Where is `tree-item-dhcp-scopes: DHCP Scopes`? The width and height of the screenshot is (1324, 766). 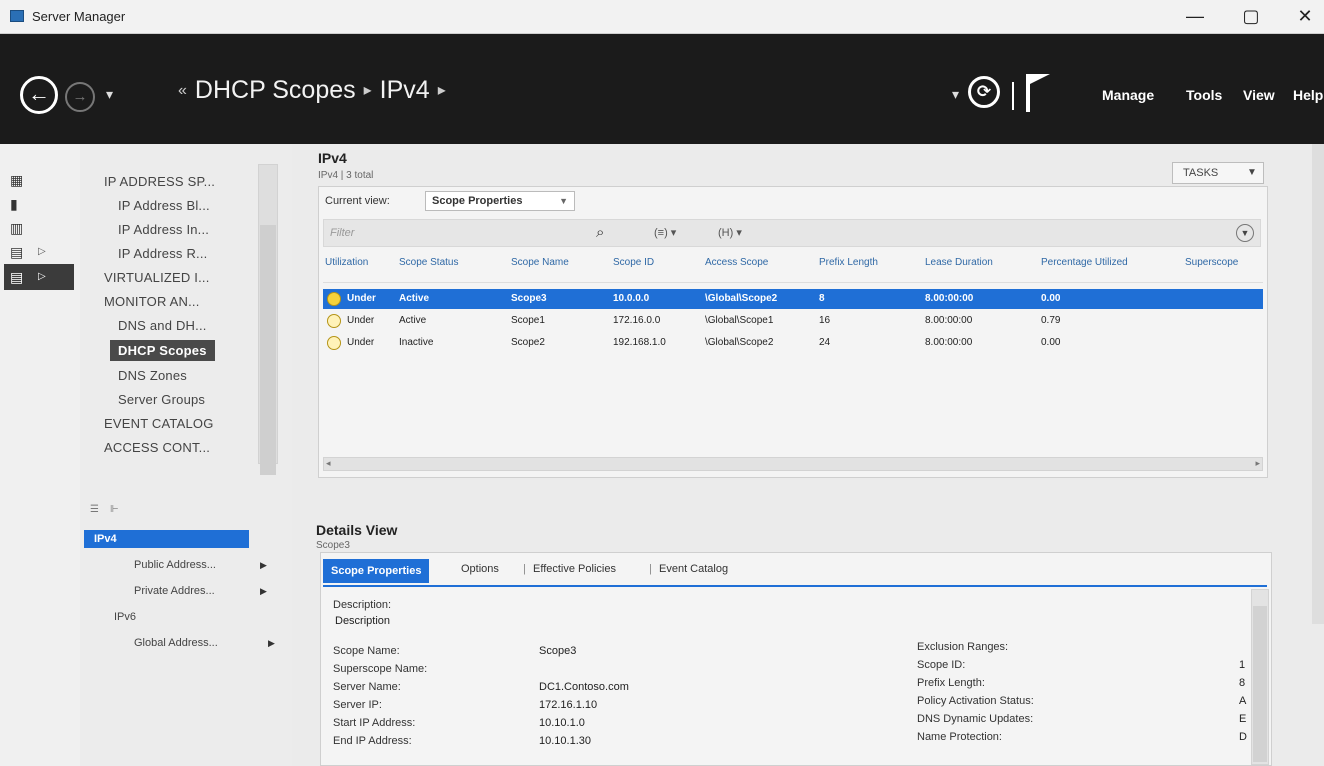
tree-item-dhcp-scopes: DHCP Scopes is located at coordinates (162, 350).